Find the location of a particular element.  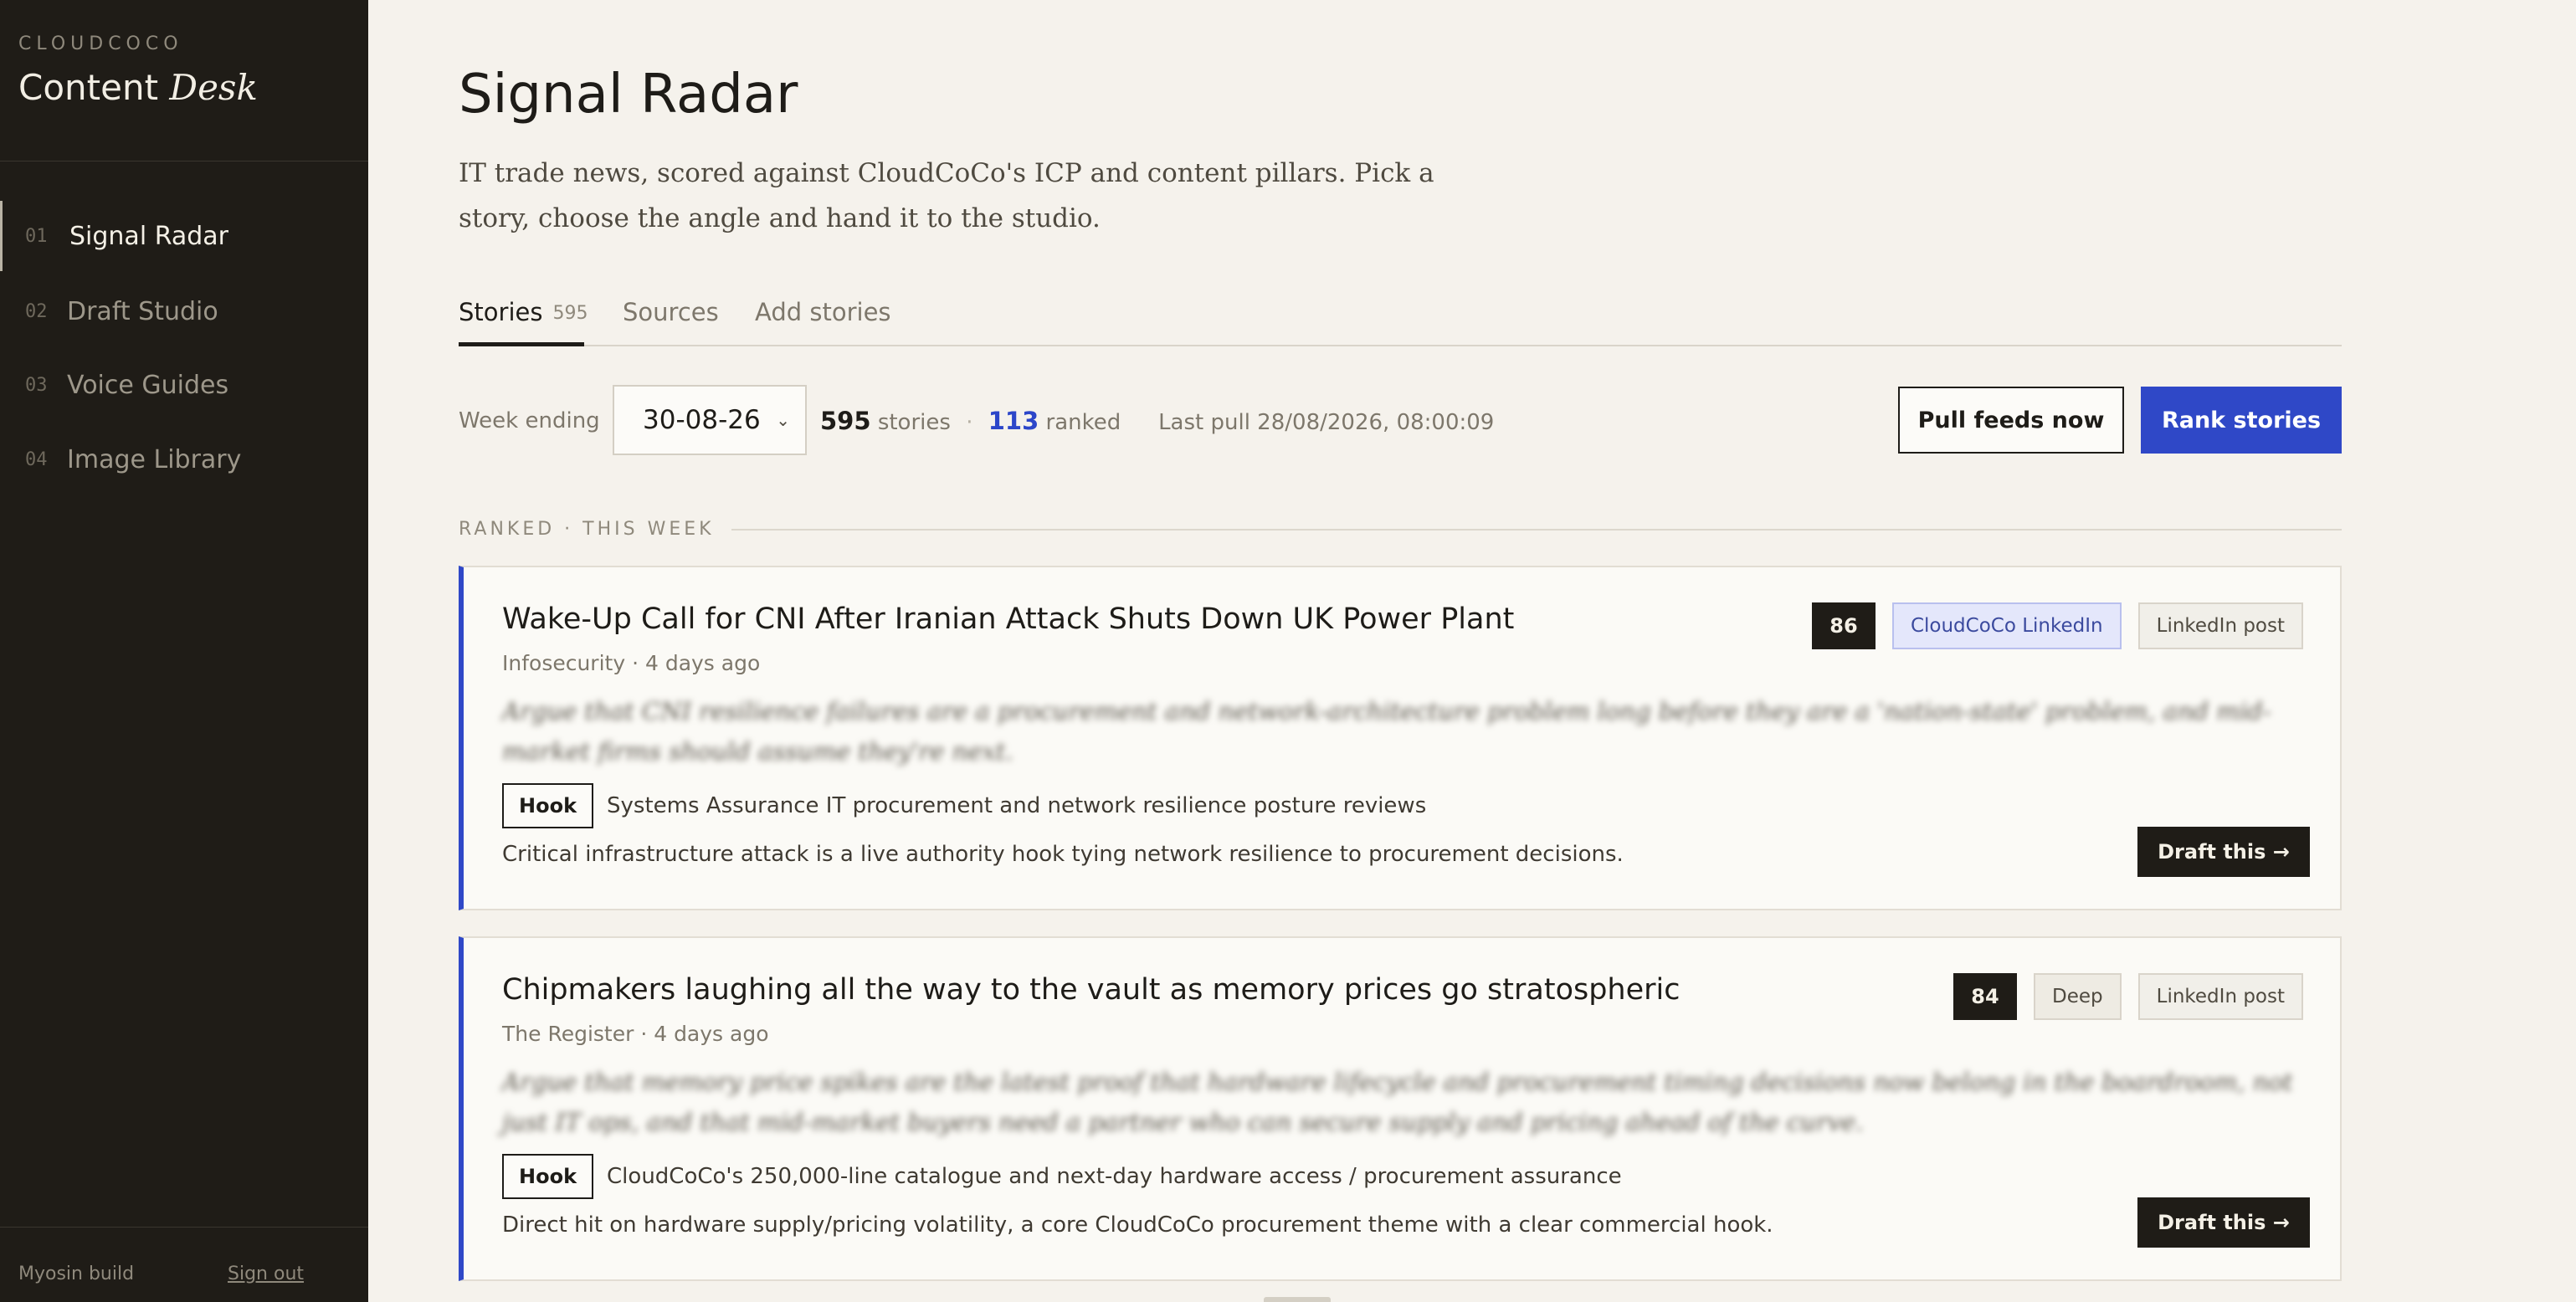

sidebar-item-voice-guides: 03 Voice Guides is located at coordinates (184, 385).